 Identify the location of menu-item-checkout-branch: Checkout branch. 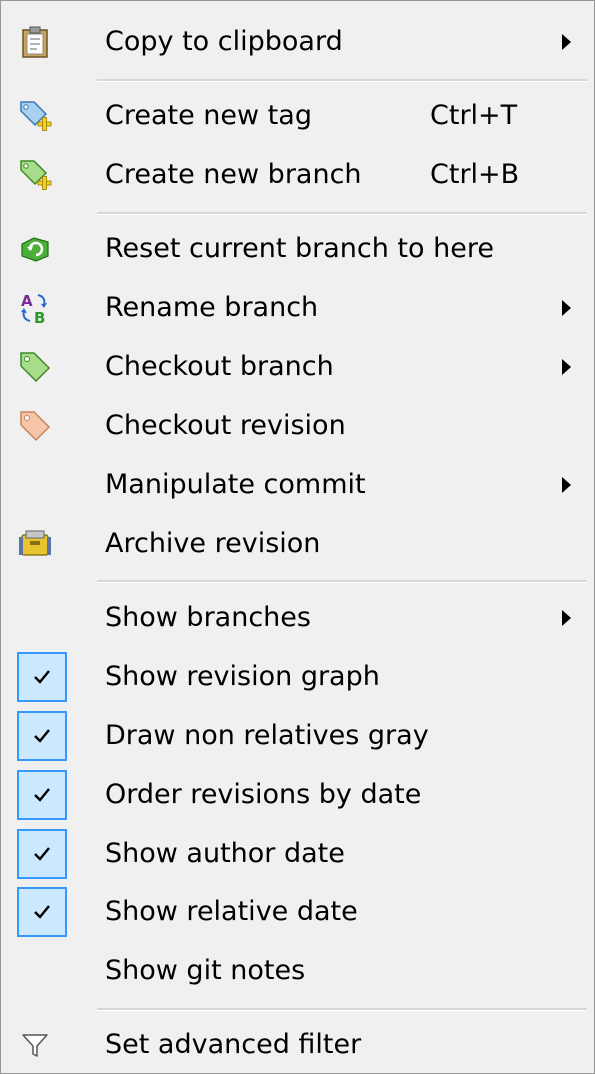
(297, 367).